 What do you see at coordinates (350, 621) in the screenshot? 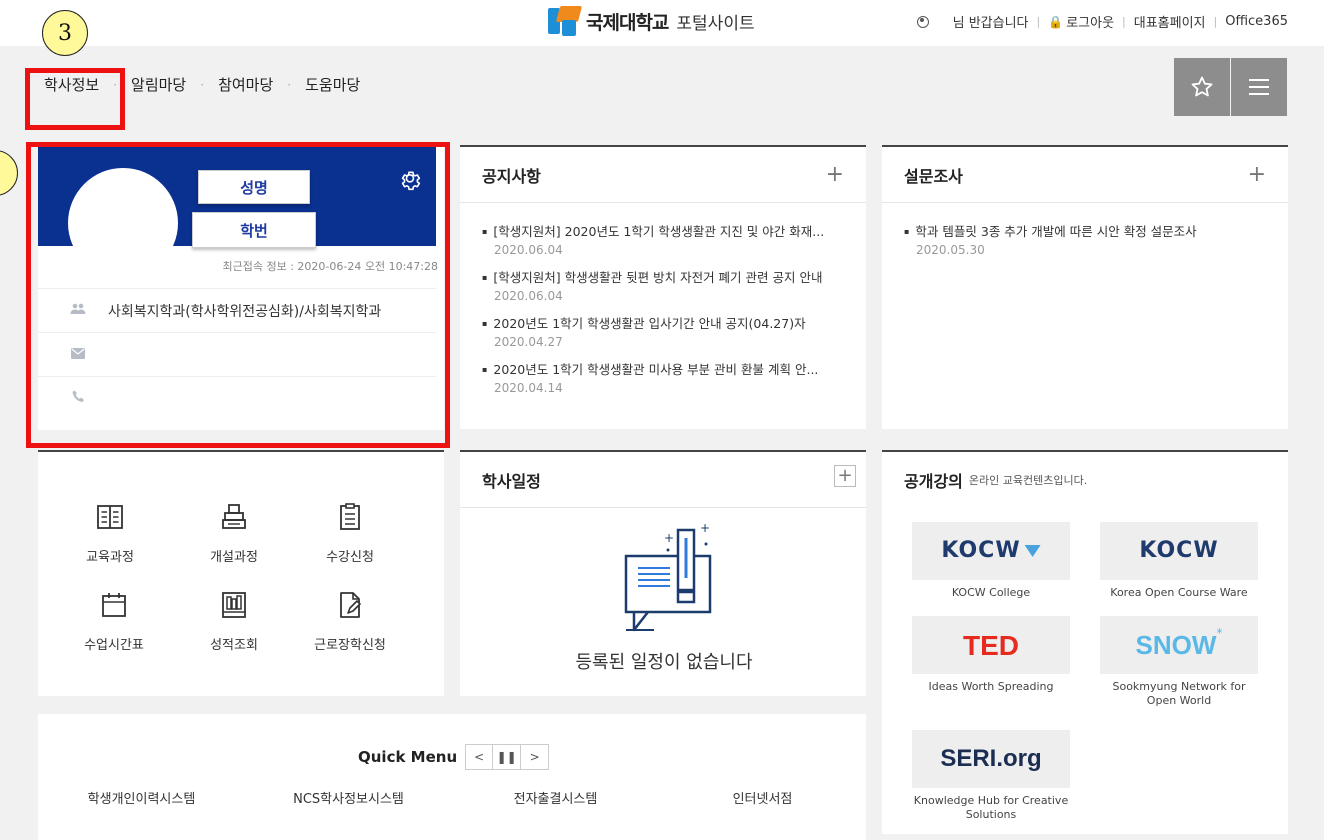
I see `menu-work-scholarship: 근로장학신청` at bounding box center [350, 621].